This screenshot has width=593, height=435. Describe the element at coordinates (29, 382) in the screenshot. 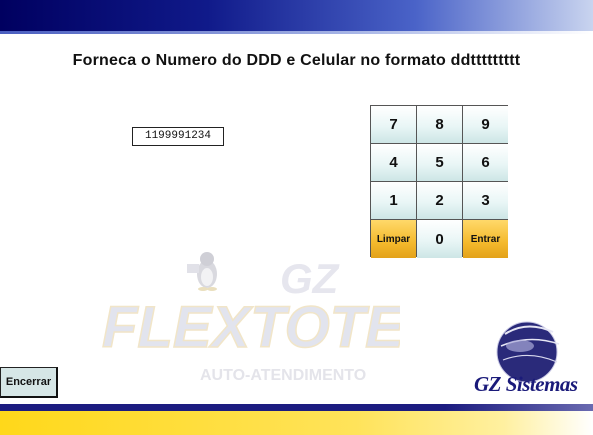

I see `exit-button: Encerrar` at that location.